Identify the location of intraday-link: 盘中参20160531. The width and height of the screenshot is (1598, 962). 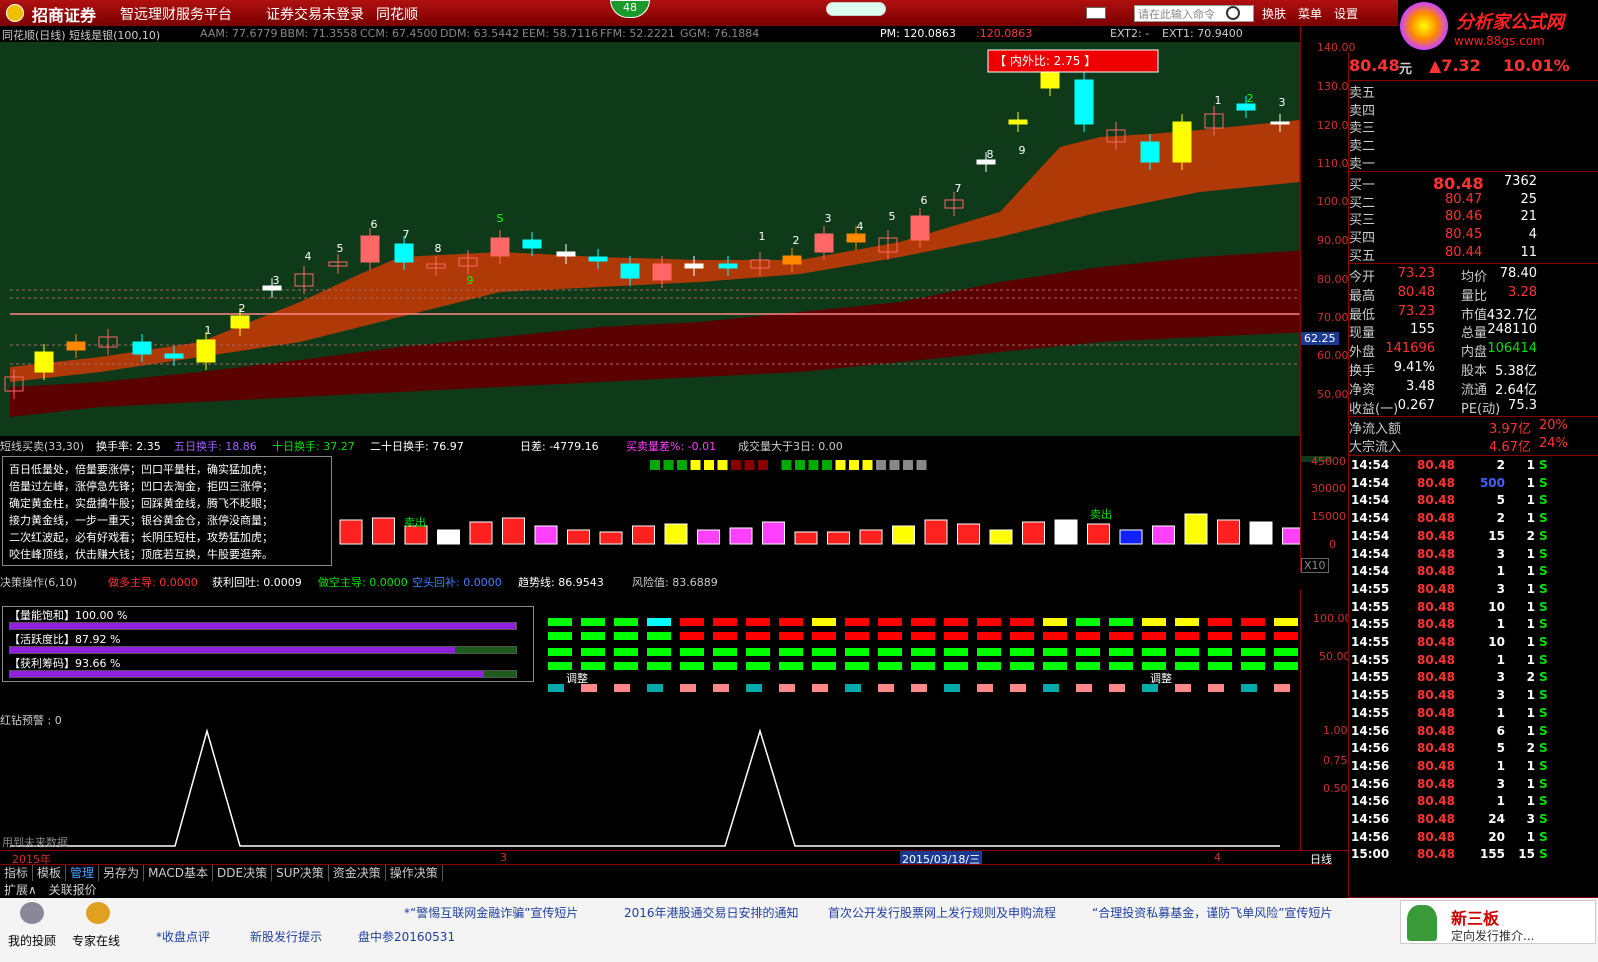
(406, 936).